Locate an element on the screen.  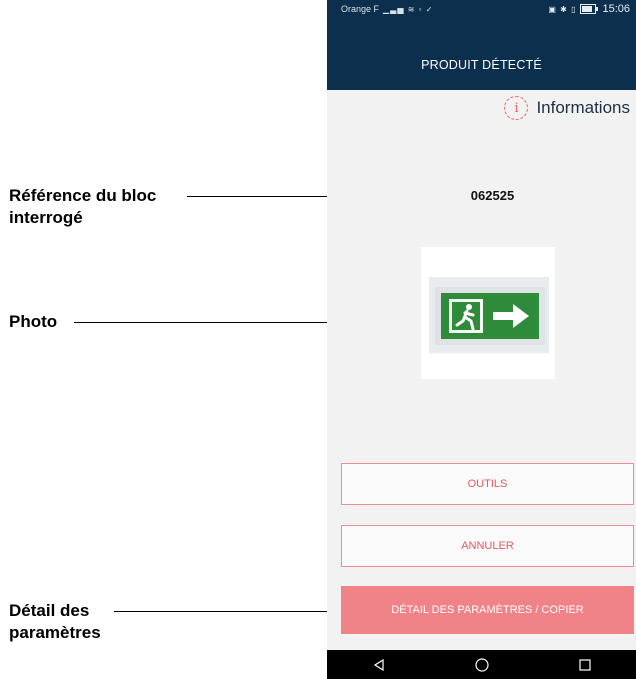
exit-sign-image is located at coordinates (489, 315).